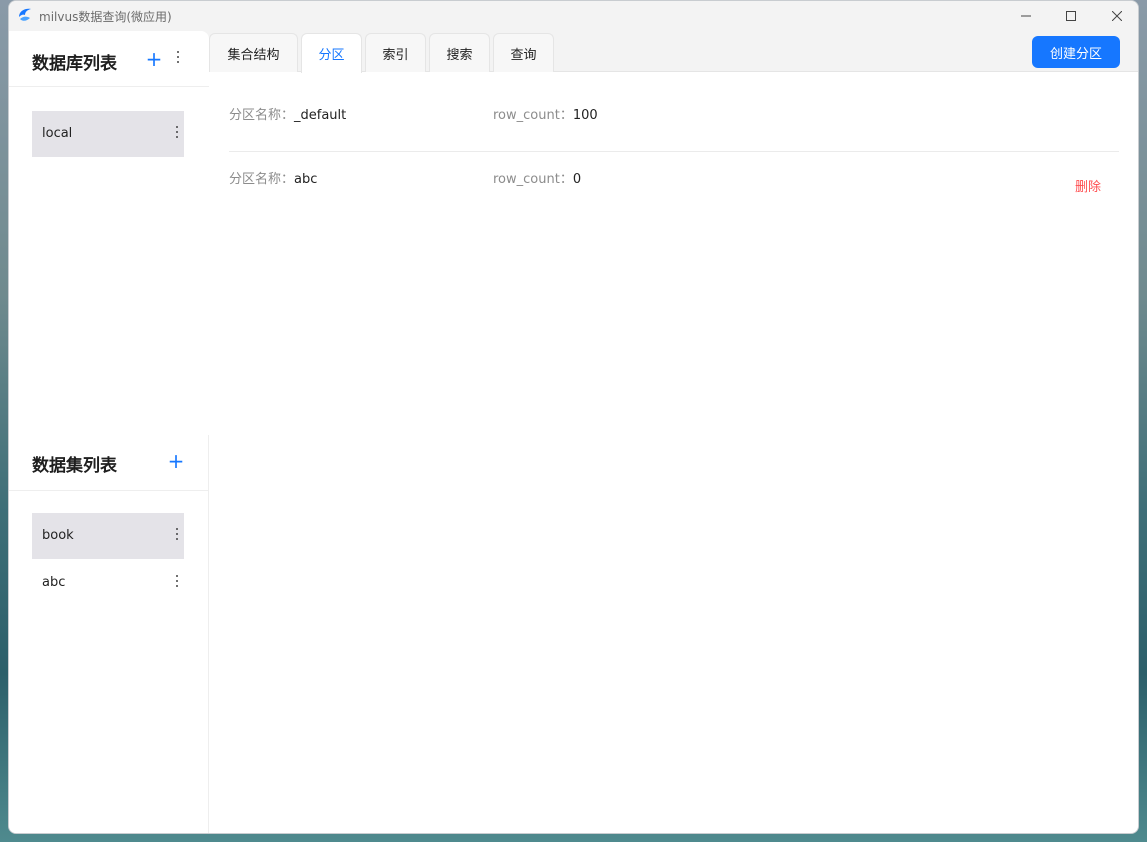  I want to click on tab-index: 索引, so click(395, 52).